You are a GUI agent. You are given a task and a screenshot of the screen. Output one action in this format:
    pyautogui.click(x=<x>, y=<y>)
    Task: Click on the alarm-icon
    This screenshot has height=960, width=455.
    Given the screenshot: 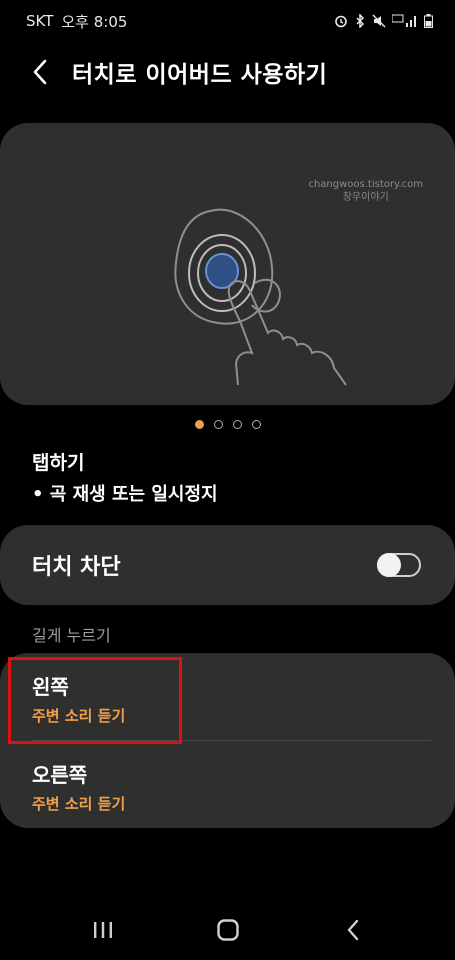 What is the action you would take?
    pyautogui.click(x=341, y=21)
    